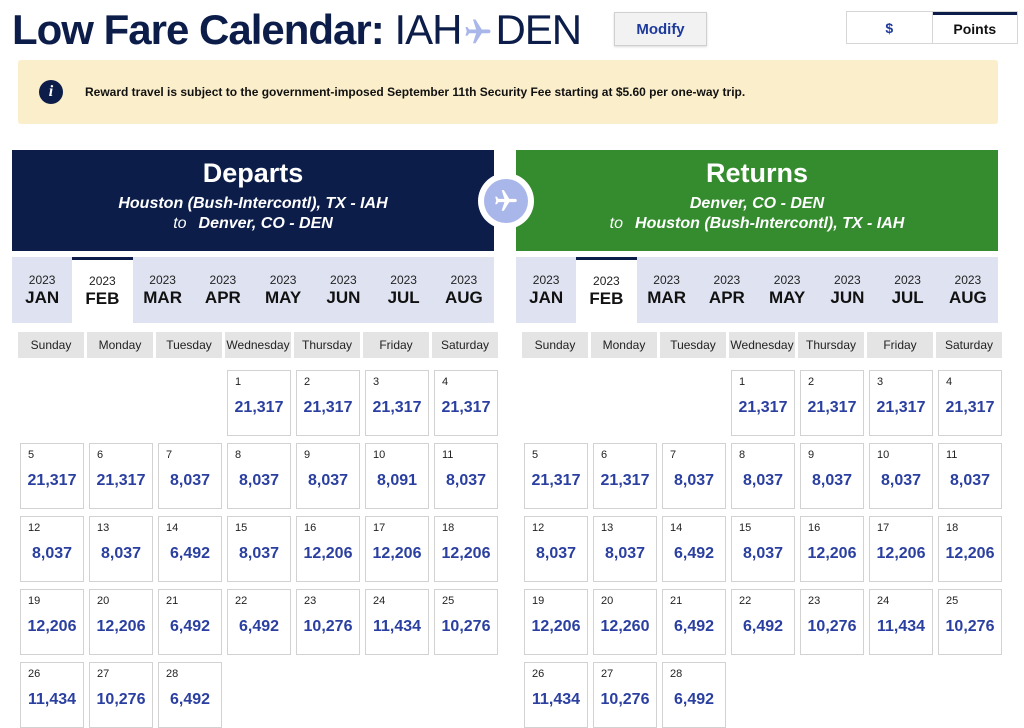  What do you see at coordinates (694, 476) in the screenshot?
I see `returns-day-cell: 7 8,037` at bounding box center [694, 476].